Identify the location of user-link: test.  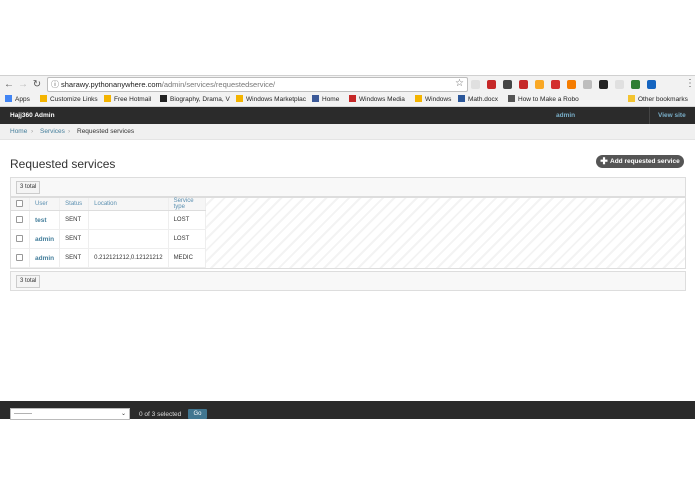
(45, 220).